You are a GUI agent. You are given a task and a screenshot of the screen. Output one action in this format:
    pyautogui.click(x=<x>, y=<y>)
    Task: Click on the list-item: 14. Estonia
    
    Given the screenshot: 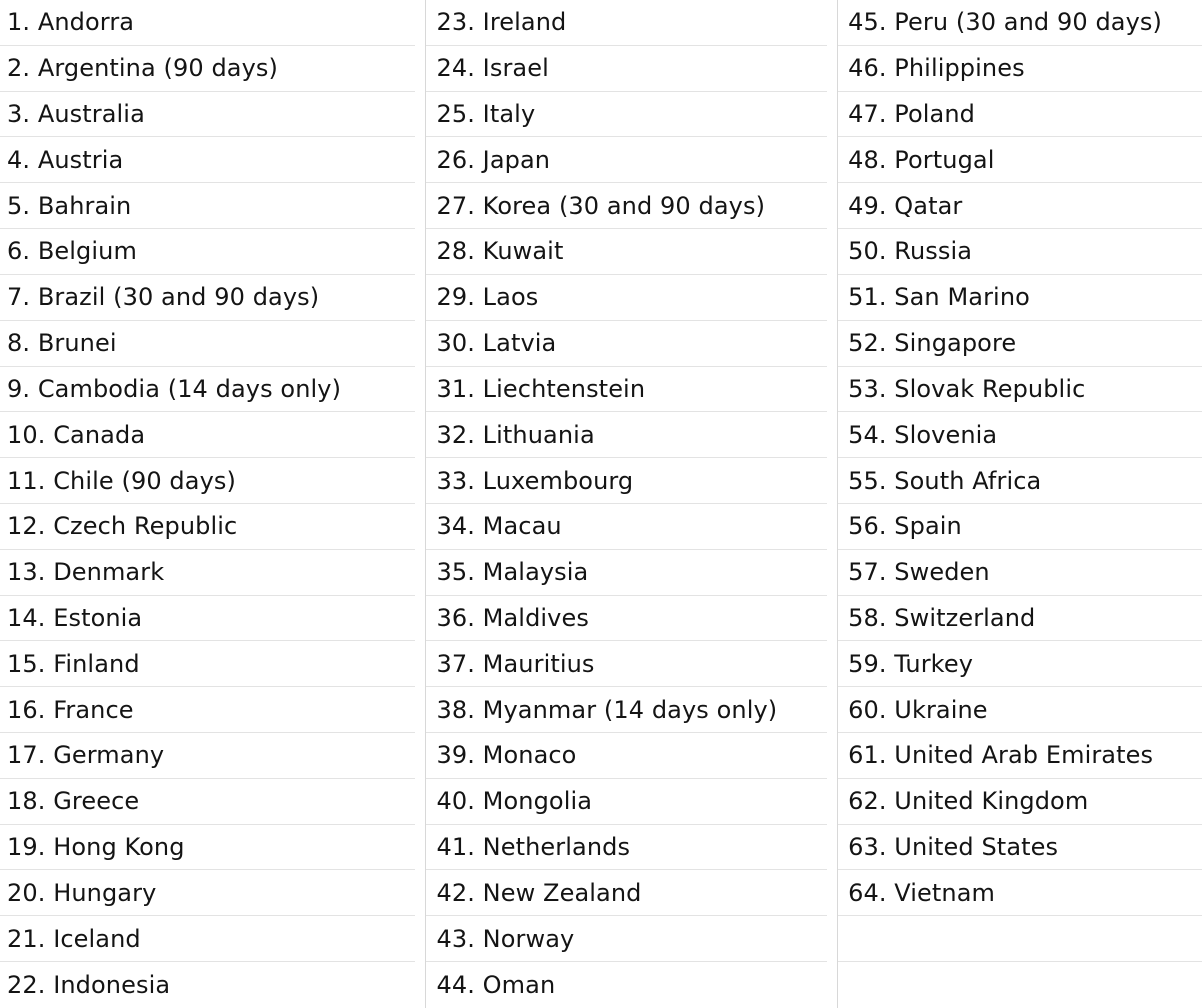 What is the action you would take?
    pyautogui.click(x=208, y=619)
    